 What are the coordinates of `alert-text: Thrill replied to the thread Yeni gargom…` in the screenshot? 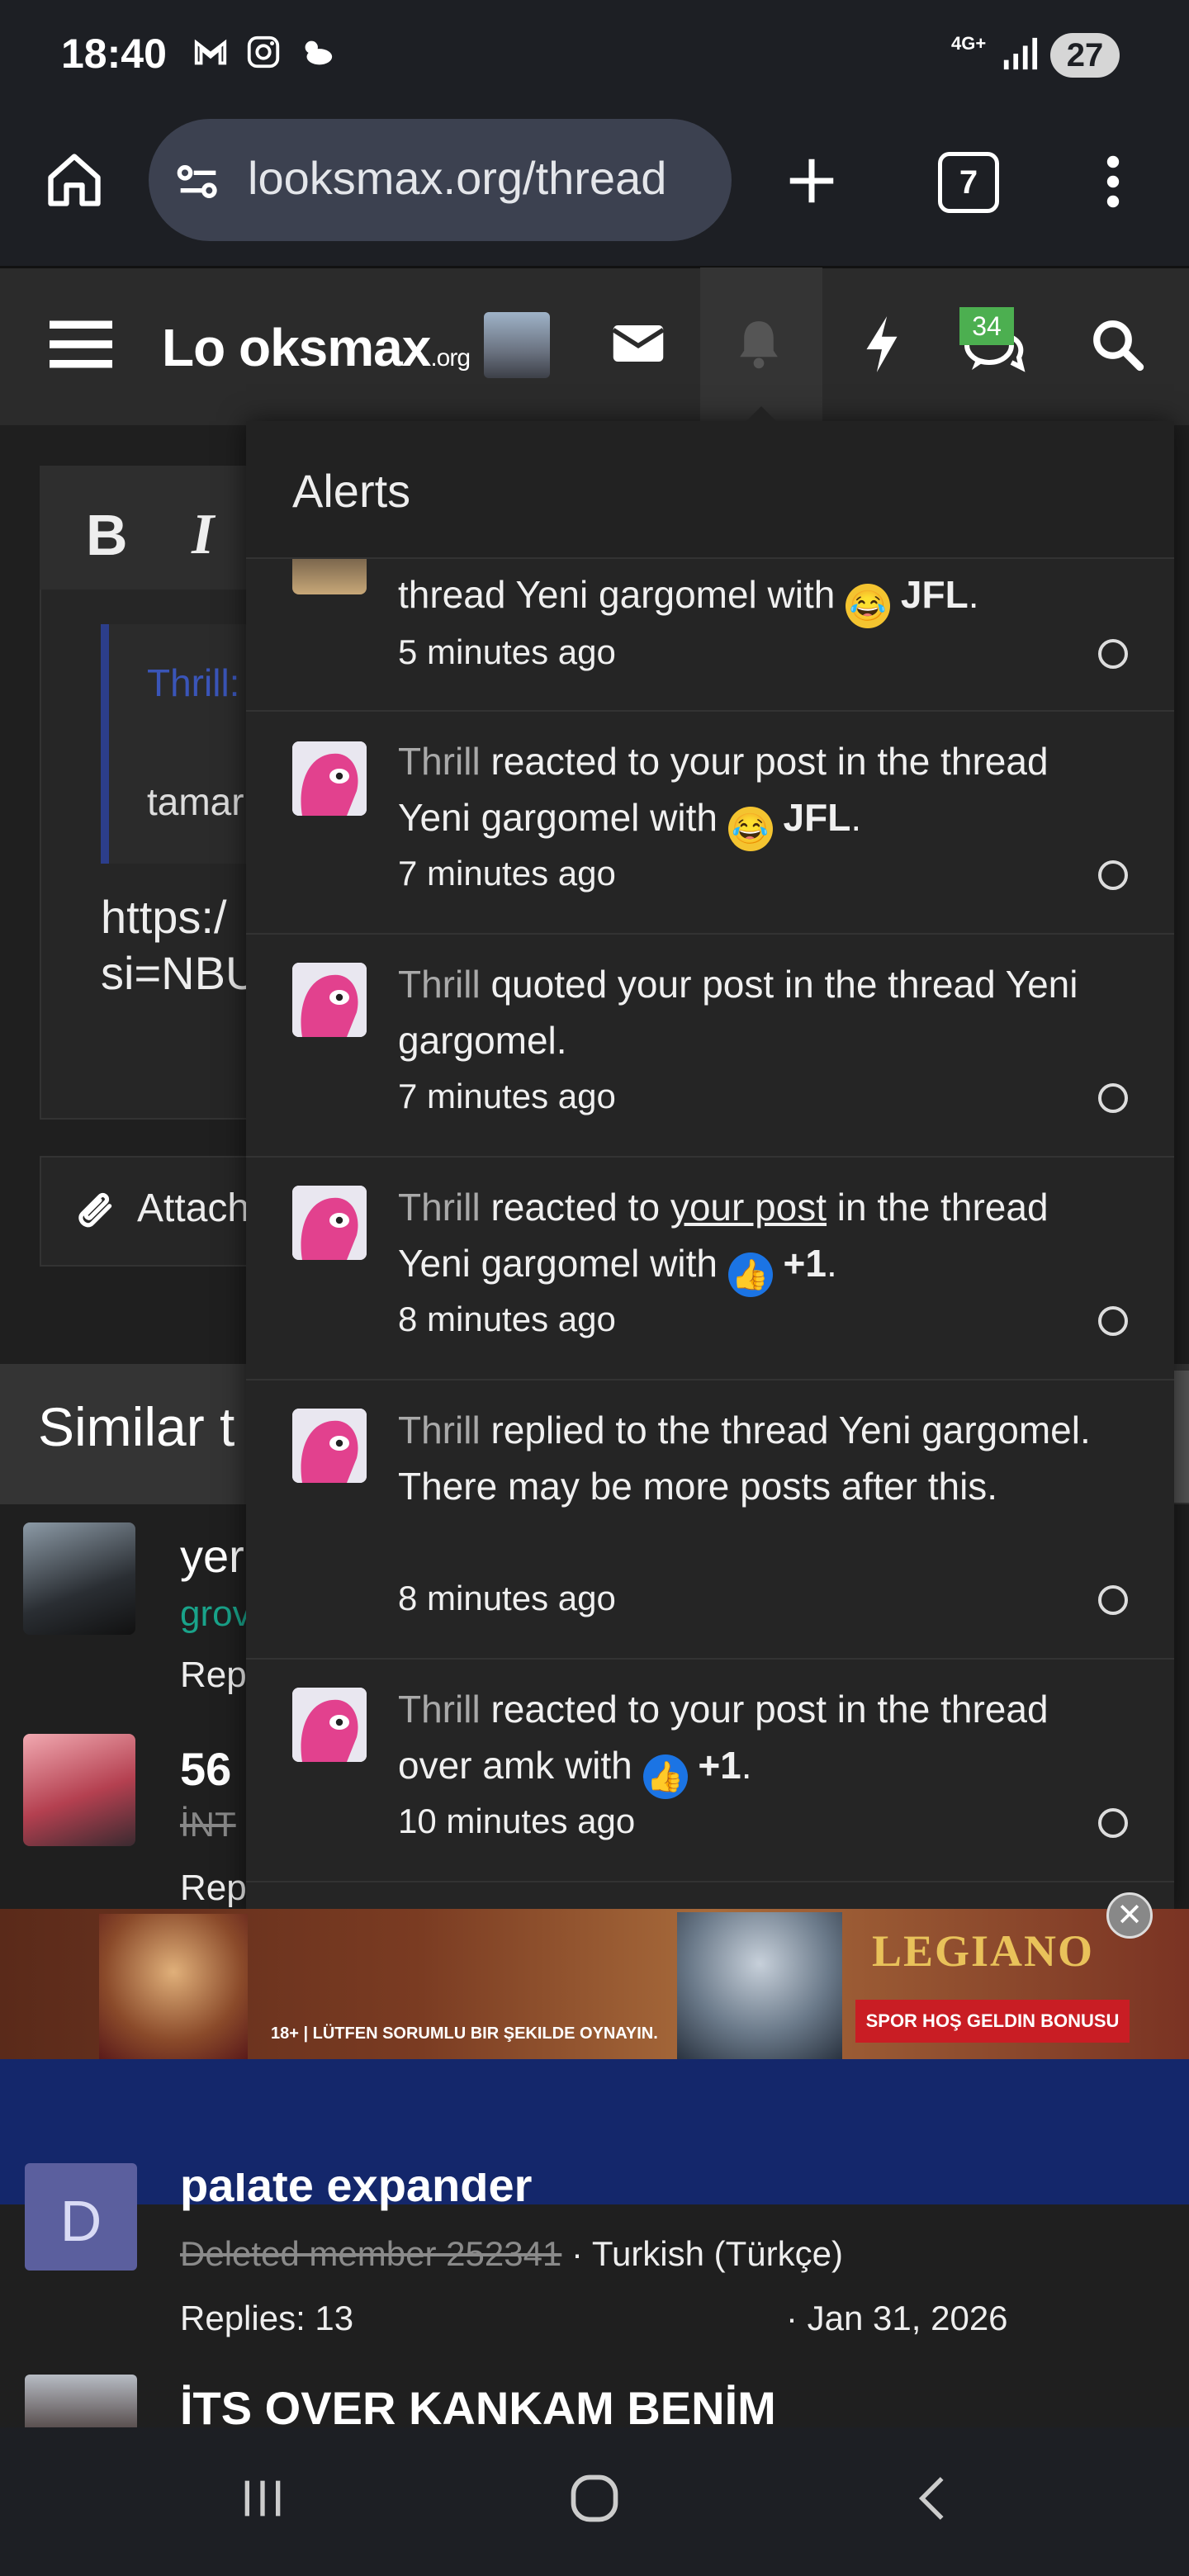 It's located at (744, 1458).